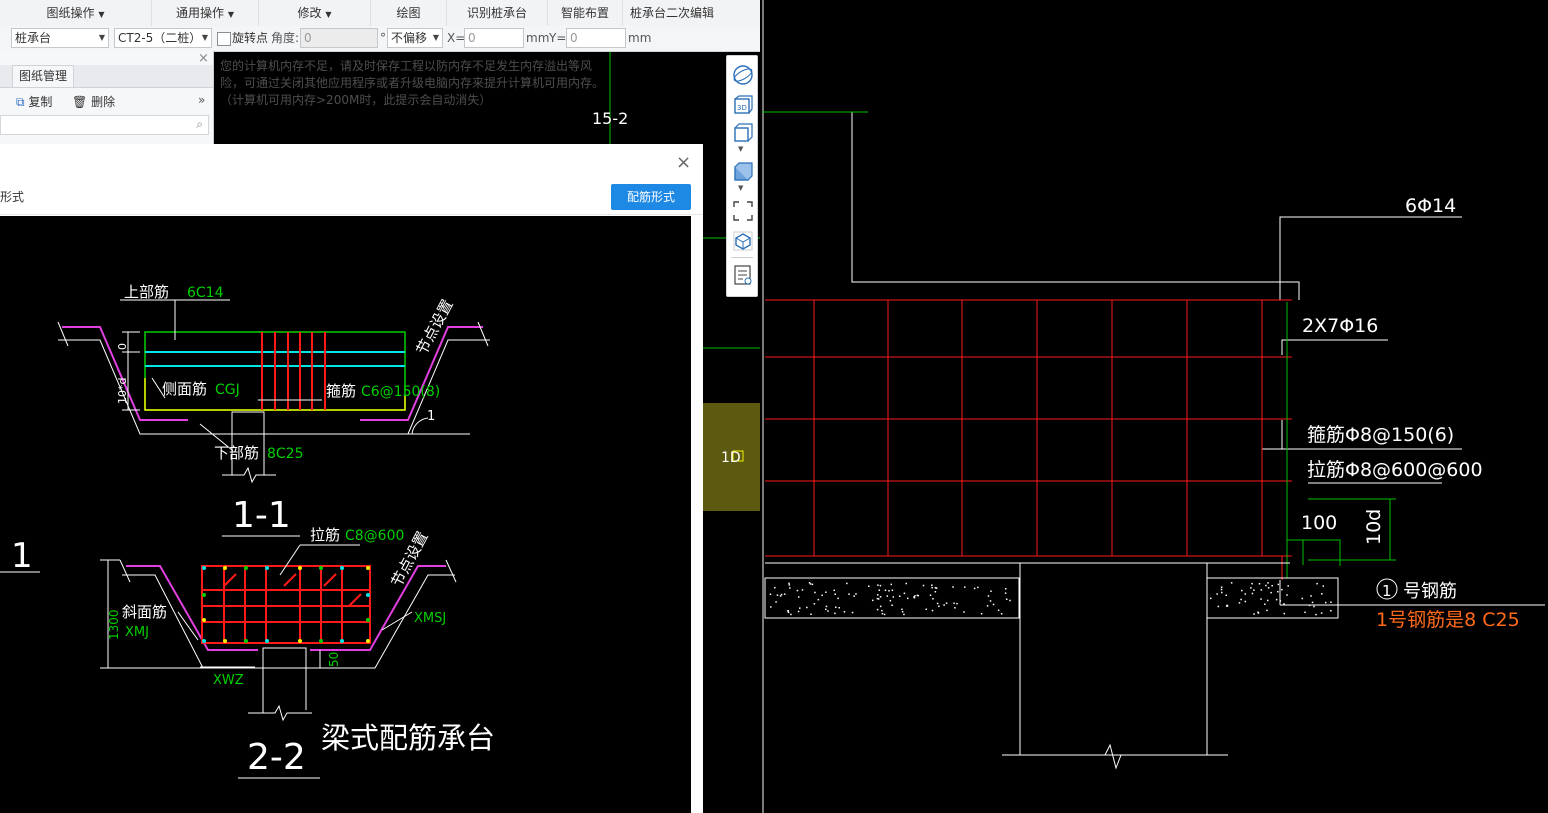  I want to click on fullscreen-icon, so click(743, 211).